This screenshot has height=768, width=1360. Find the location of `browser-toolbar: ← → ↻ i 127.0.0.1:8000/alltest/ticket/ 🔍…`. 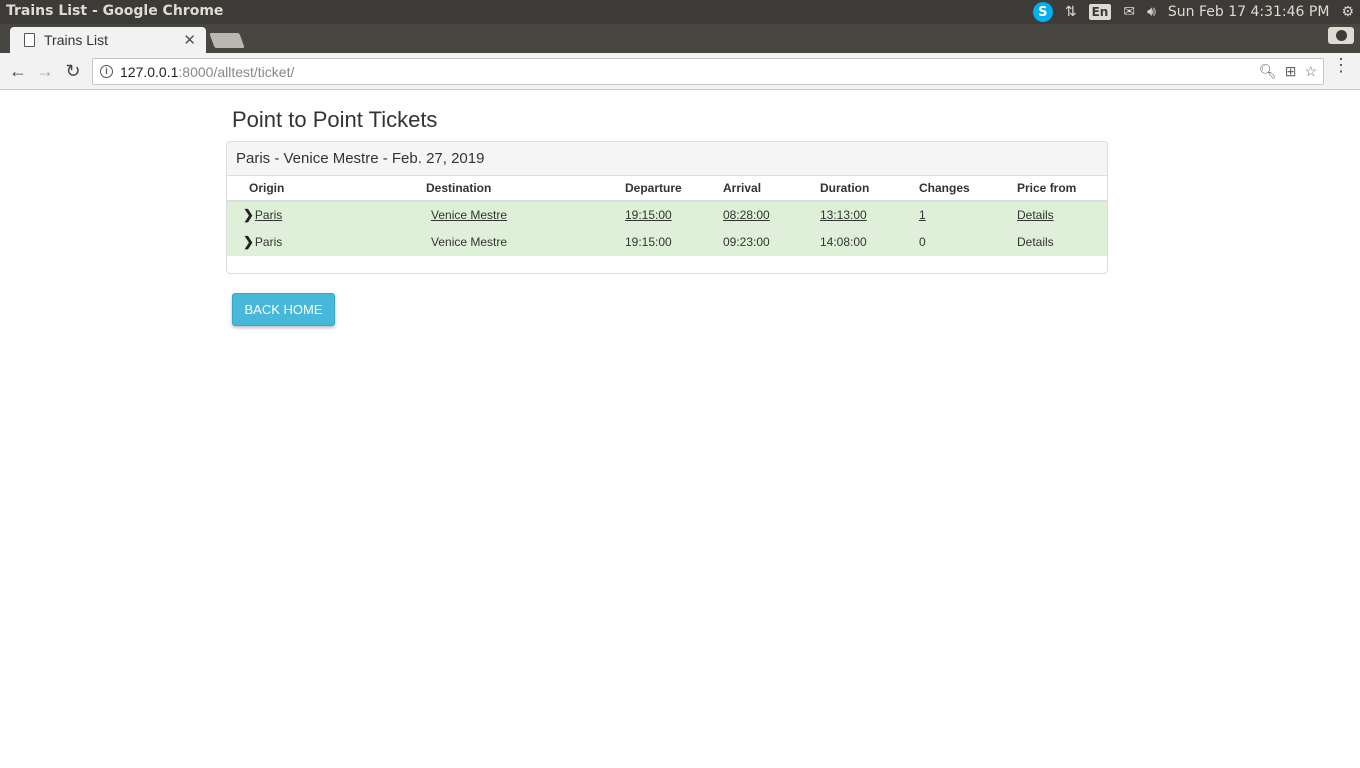

browser-toolbar: ← → ↻ i 127.0.0.1:8000/alltest/ticket/ 🔍… is located at coordinates (680, 71).